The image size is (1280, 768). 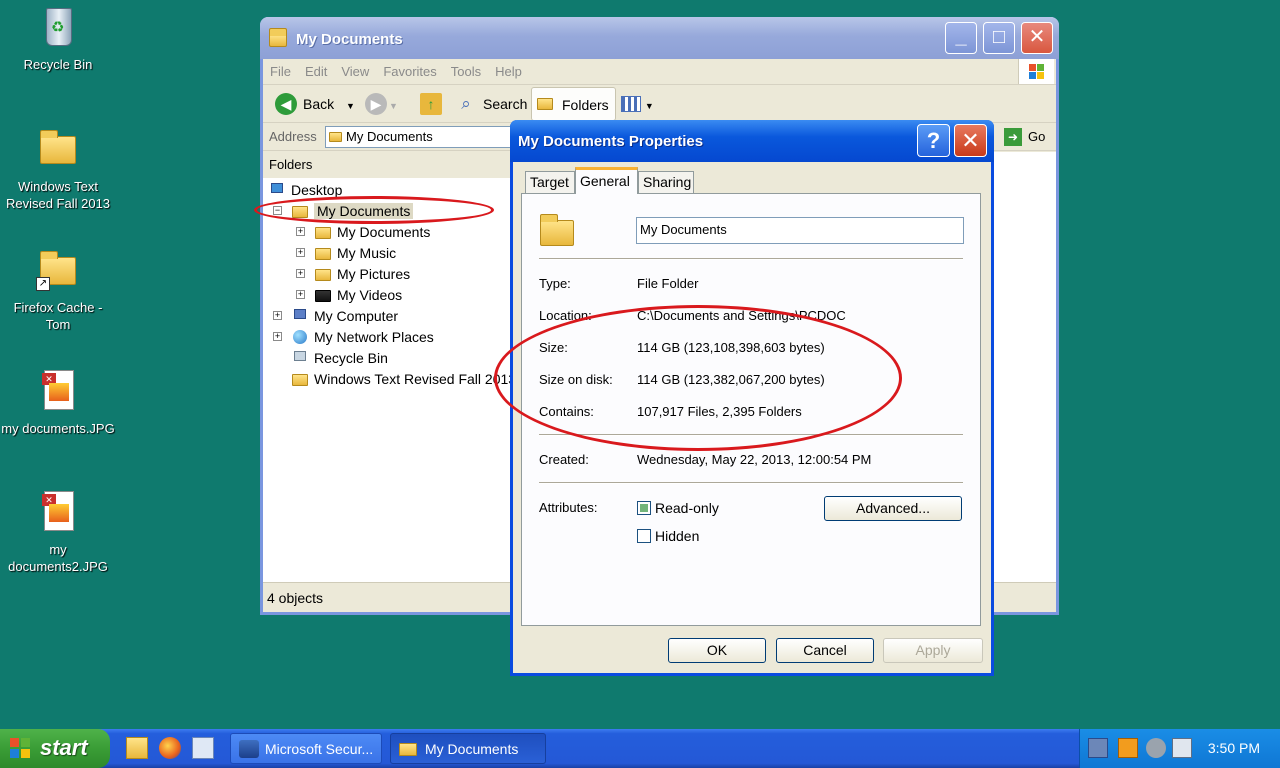 I want to click on help-button: ?, so click(x=933, y=140).